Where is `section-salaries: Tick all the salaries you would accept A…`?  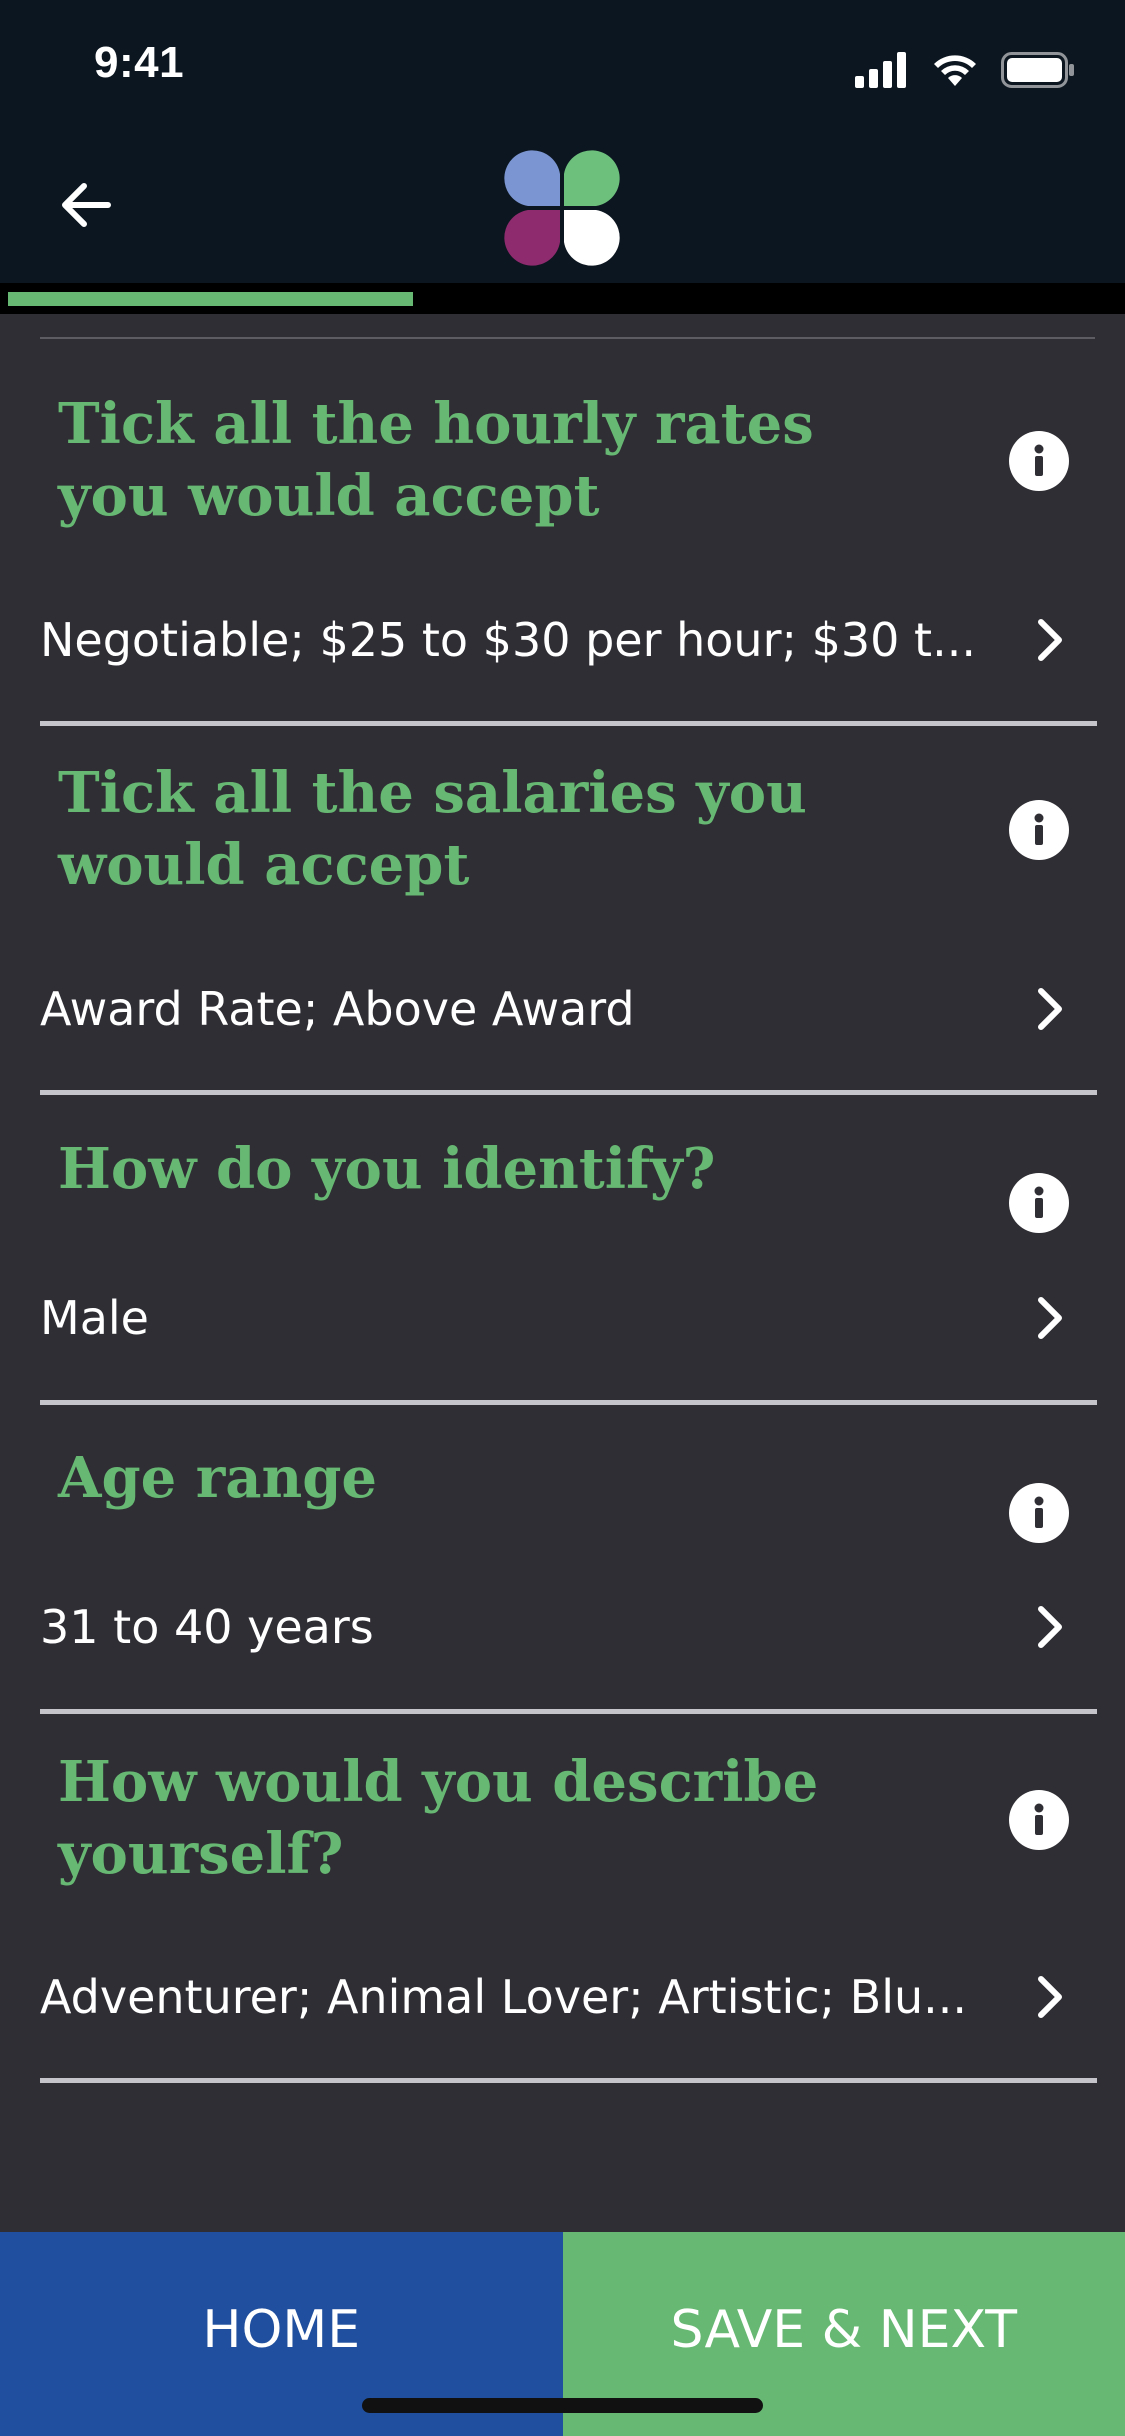
section-salaries: Tick all the salaries you would accept A… is located at coordinates (568, 927).